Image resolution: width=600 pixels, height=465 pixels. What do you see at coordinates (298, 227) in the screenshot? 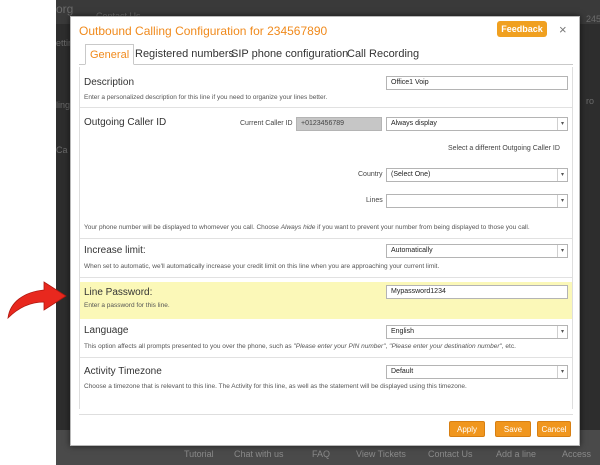
I see `caller-id-help-emphasis: Always hide` at bounding box center [298, 227].